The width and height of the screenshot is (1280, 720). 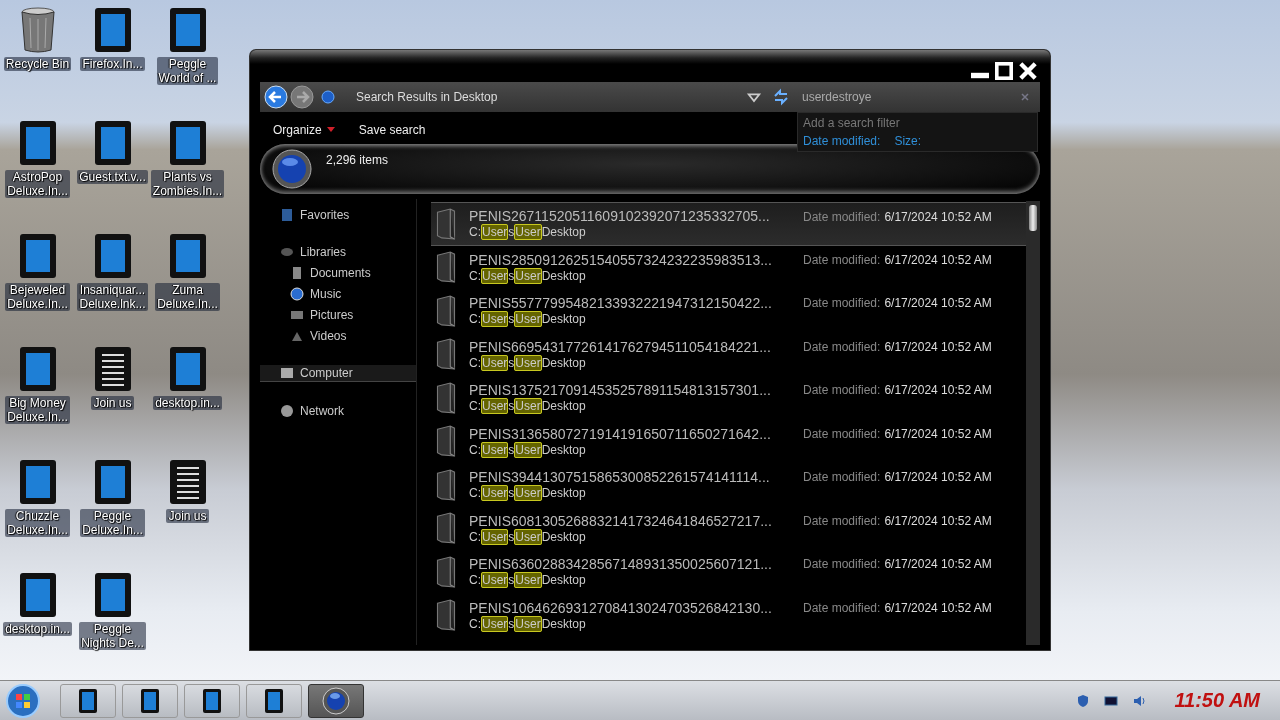 I want to click on forward-button, so click(x=302, y=97).